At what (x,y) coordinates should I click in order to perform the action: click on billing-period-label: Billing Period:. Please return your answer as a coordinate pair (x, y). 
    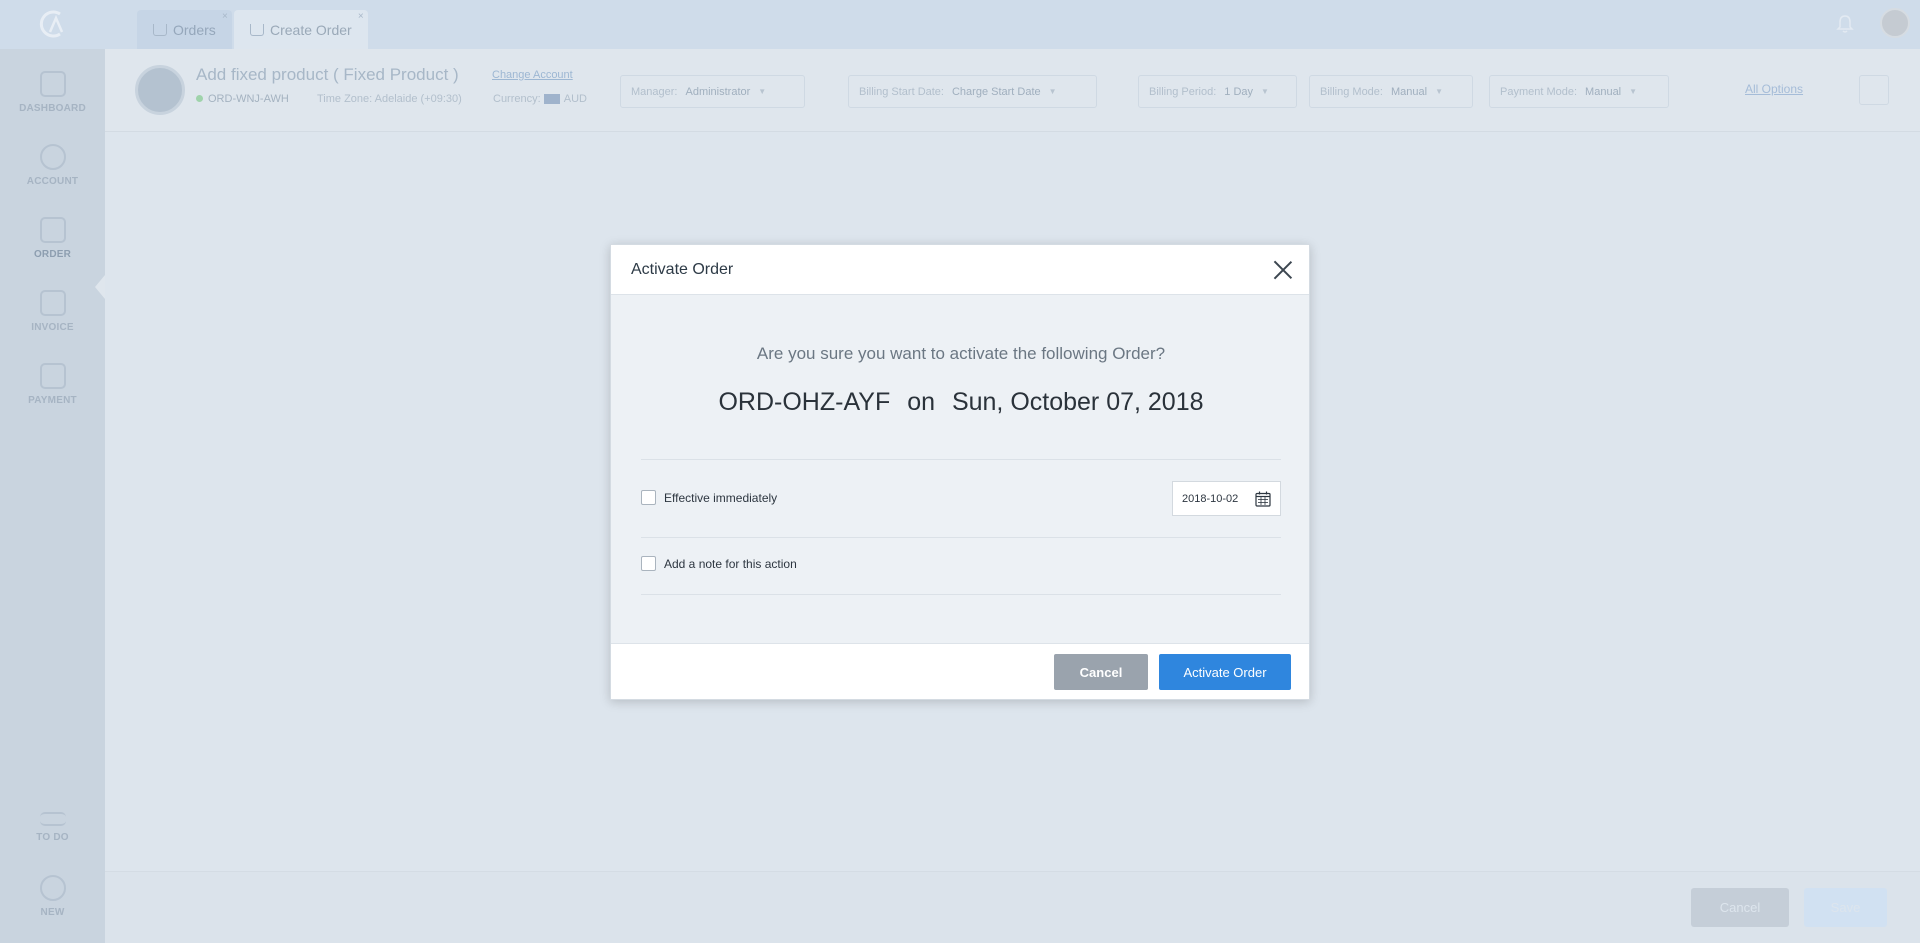
    Looking at the image, I should click on (1183, 91).